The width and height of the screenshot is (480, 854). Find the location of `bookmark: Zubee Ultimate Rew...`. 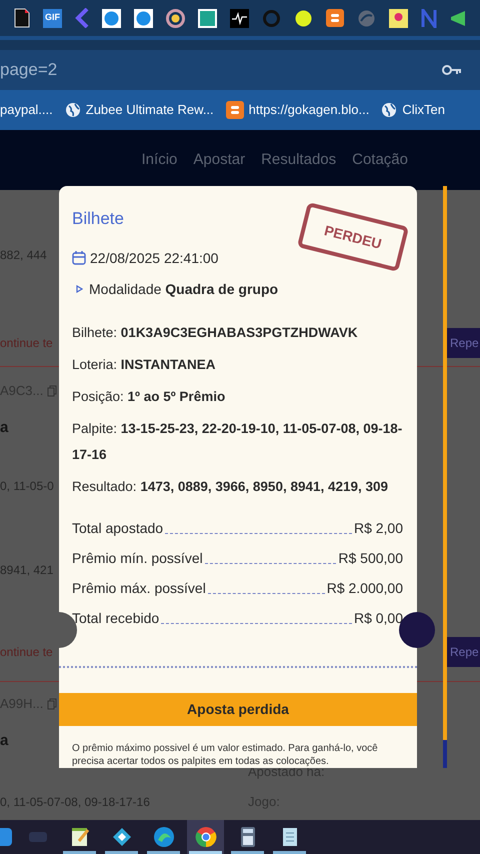

bookmark: Zubee Ultimate Rew... is located at coordinates (139, 110).